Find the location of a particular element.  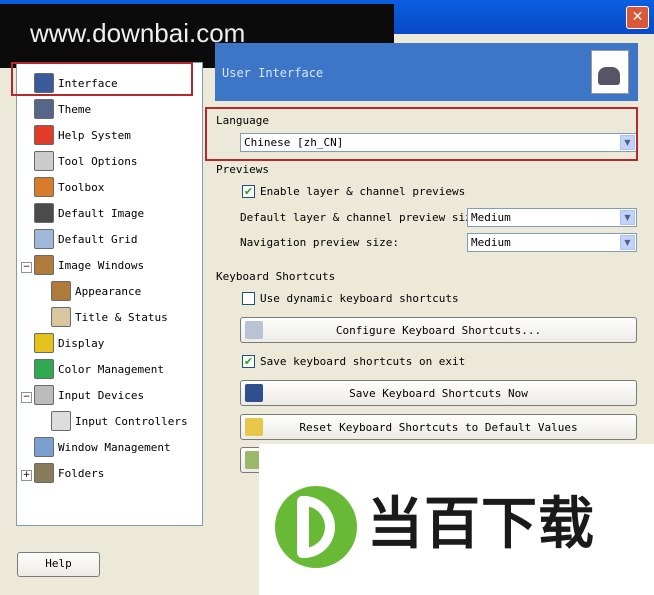

tree-item-label: Default Image is located at coordinates (101, 213).